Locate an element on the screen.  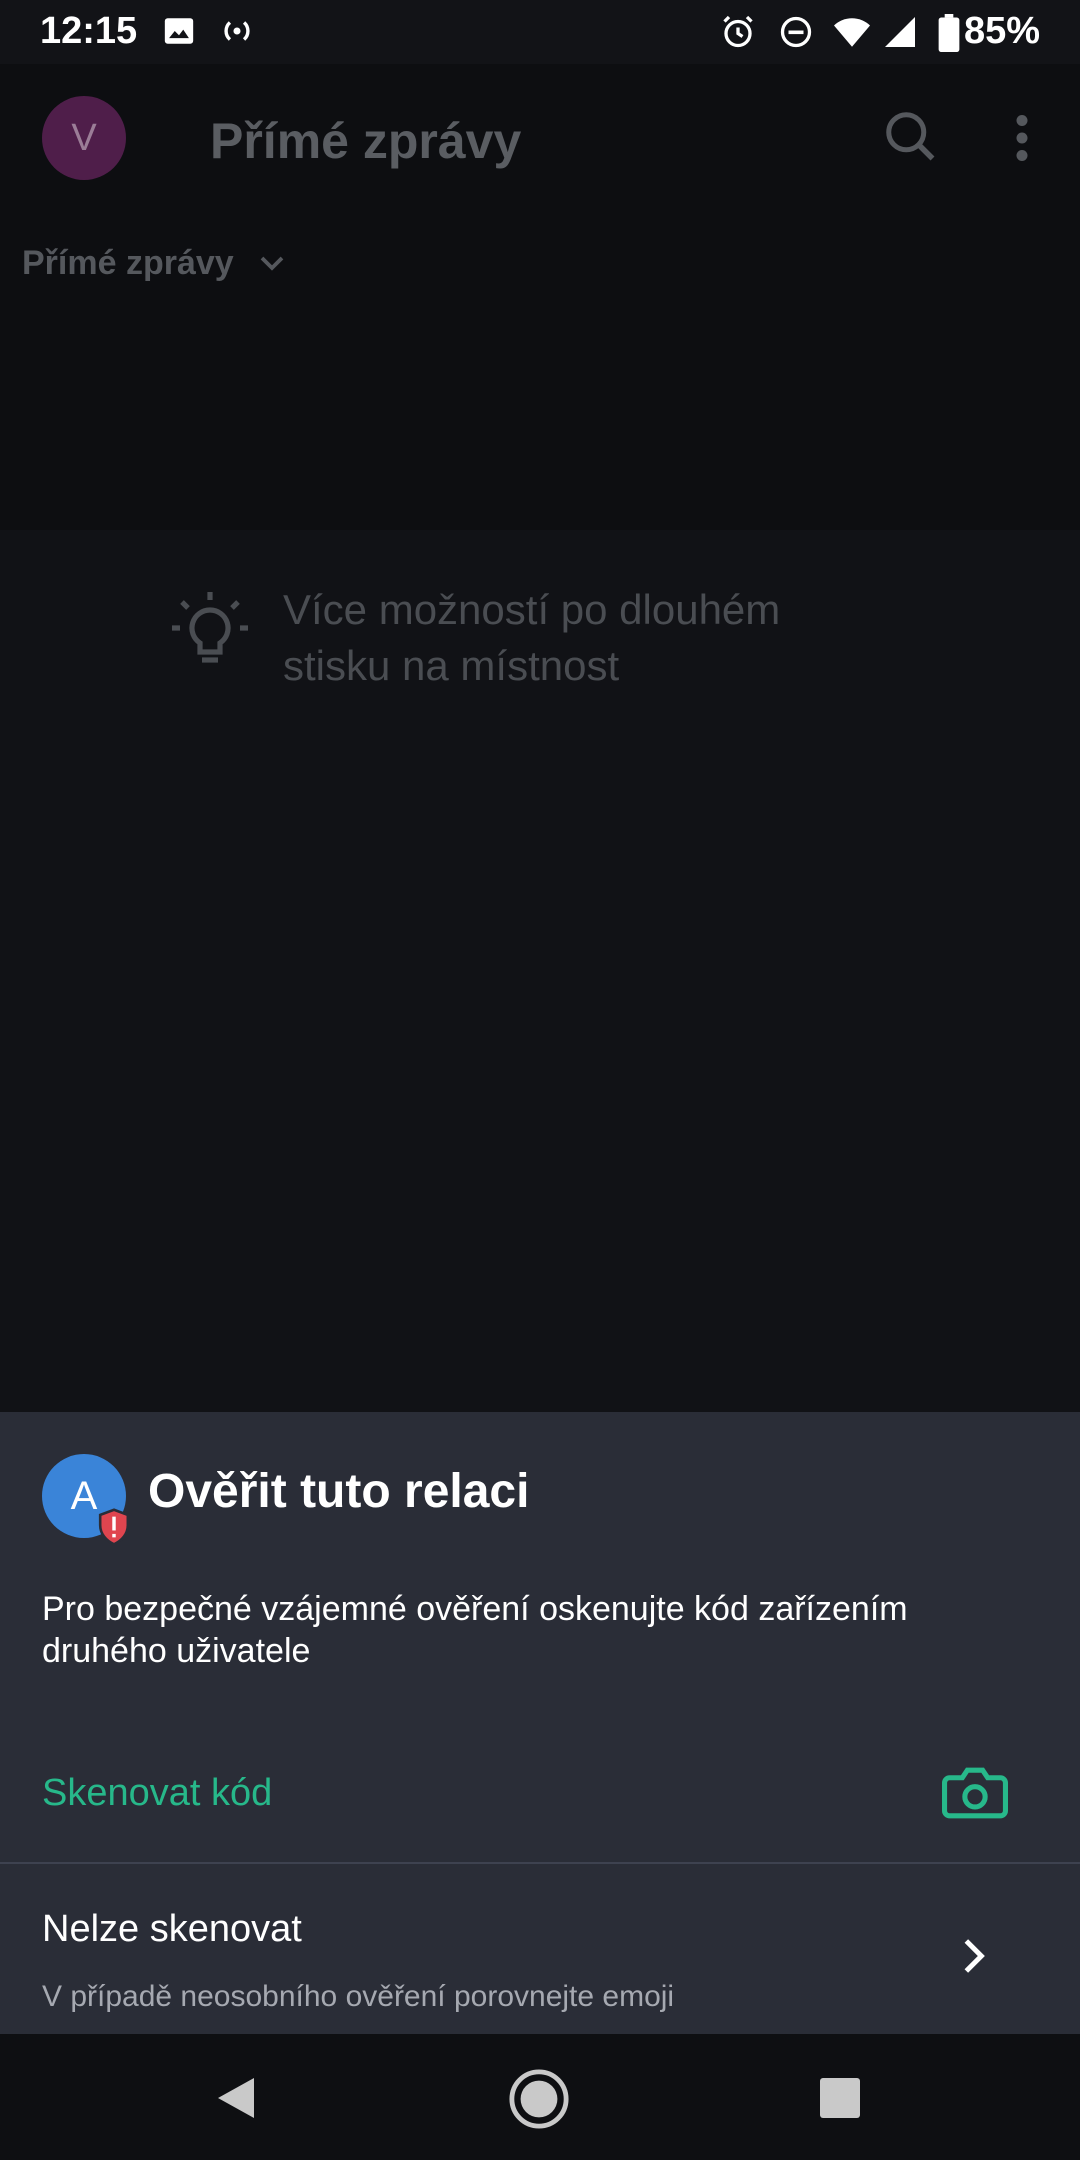
session-avatar-letter: A is located at coordinates (84, 1495).